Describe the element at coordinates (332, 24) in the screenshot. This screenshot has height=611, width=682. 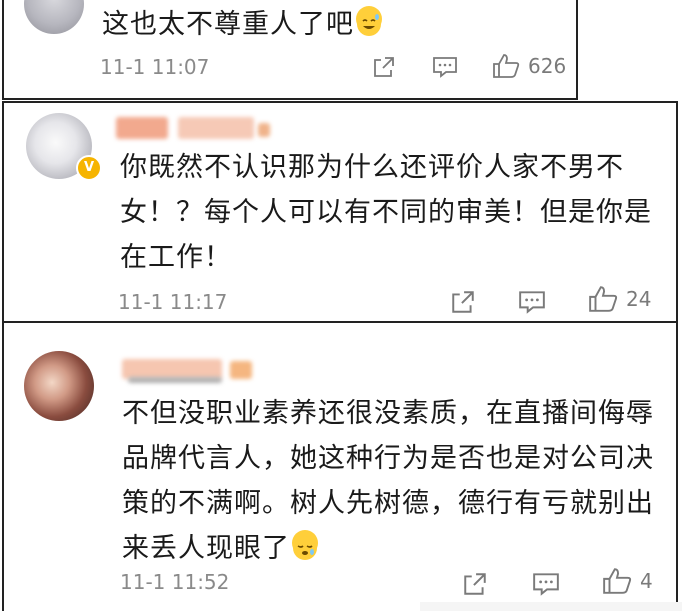
I see `comment-text: 这也太不尊重人了吧` at that location.